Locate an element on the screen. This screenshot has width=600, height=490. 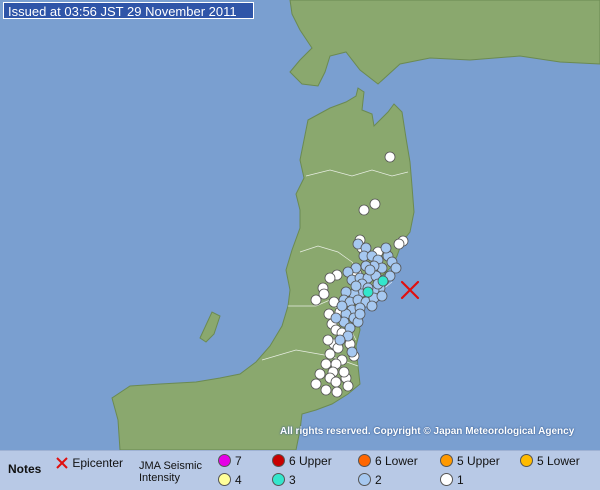
legend-scale-line2: Intensity is located at coordinates (159, 478).